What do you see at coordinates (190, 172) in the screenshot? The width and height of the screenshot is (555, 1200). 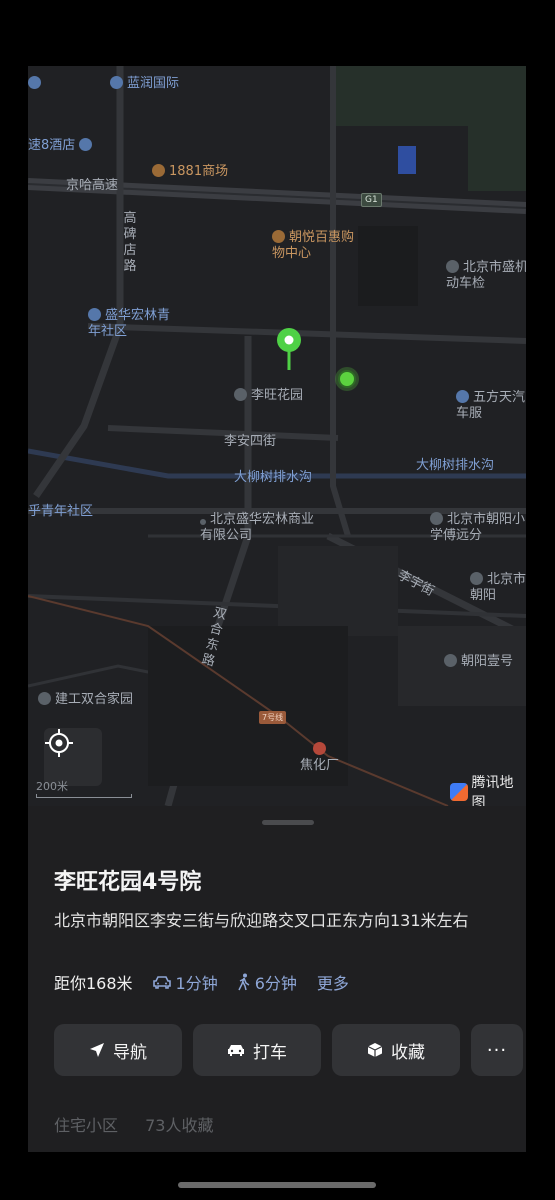 I see `poi-mall1881: 1881商场` at bounding box center [190, 172].